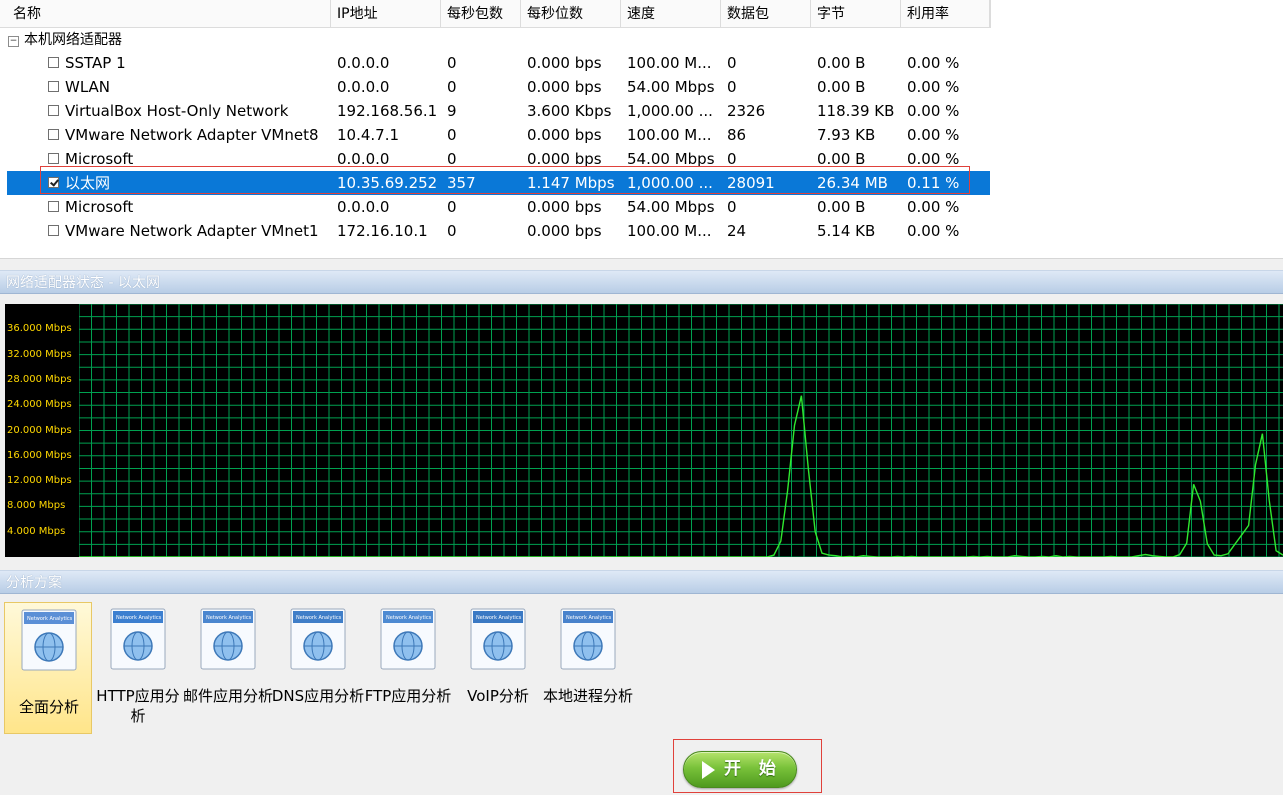 The height and width of the screenshot is (795, 1283). What do you see at coordinates (408, 668) in the screenshot?
I see `analysis-tool-5: Network Analytics FTP应用分析` at bounding box center [408, 668].